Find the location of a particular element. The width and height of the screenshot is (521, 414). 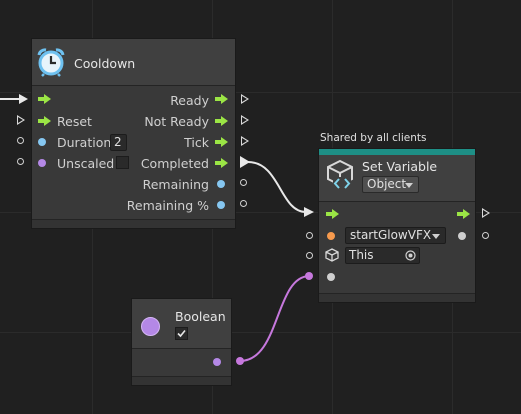

variable-name-port-dot is located at coordinates (331, 236).